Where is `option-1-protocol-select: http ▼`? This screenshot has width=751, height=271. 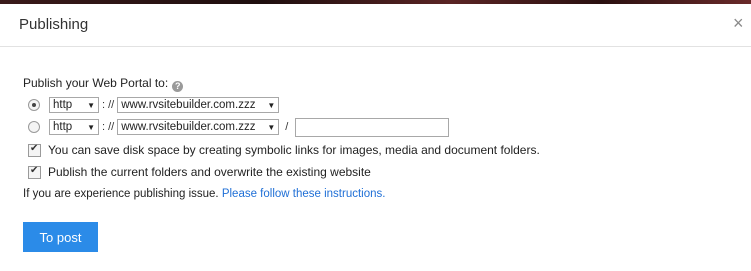 option-1-protocol-select: http ▼ is located at coordinates (74, 105).